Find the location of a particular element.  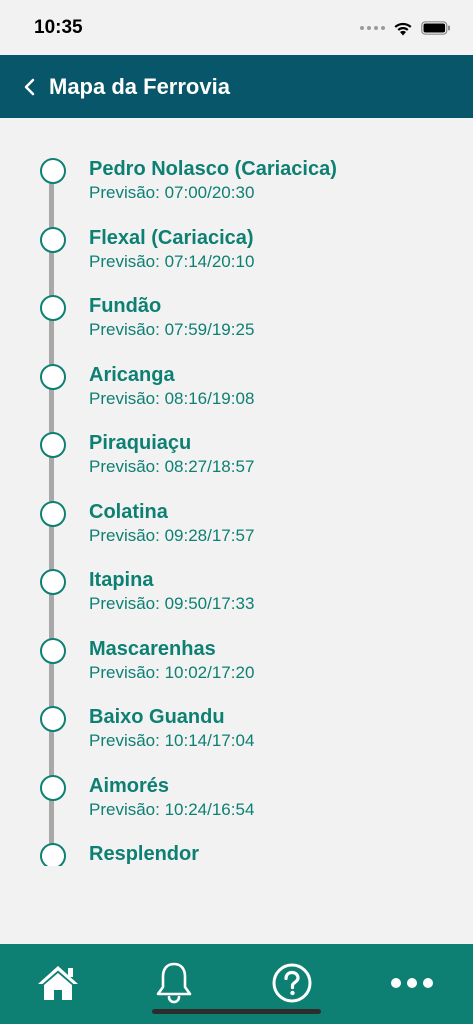

station-item: Flexal (Cariacica) Previsão: 07:14/20:10 is located at coordinates (236, 229).